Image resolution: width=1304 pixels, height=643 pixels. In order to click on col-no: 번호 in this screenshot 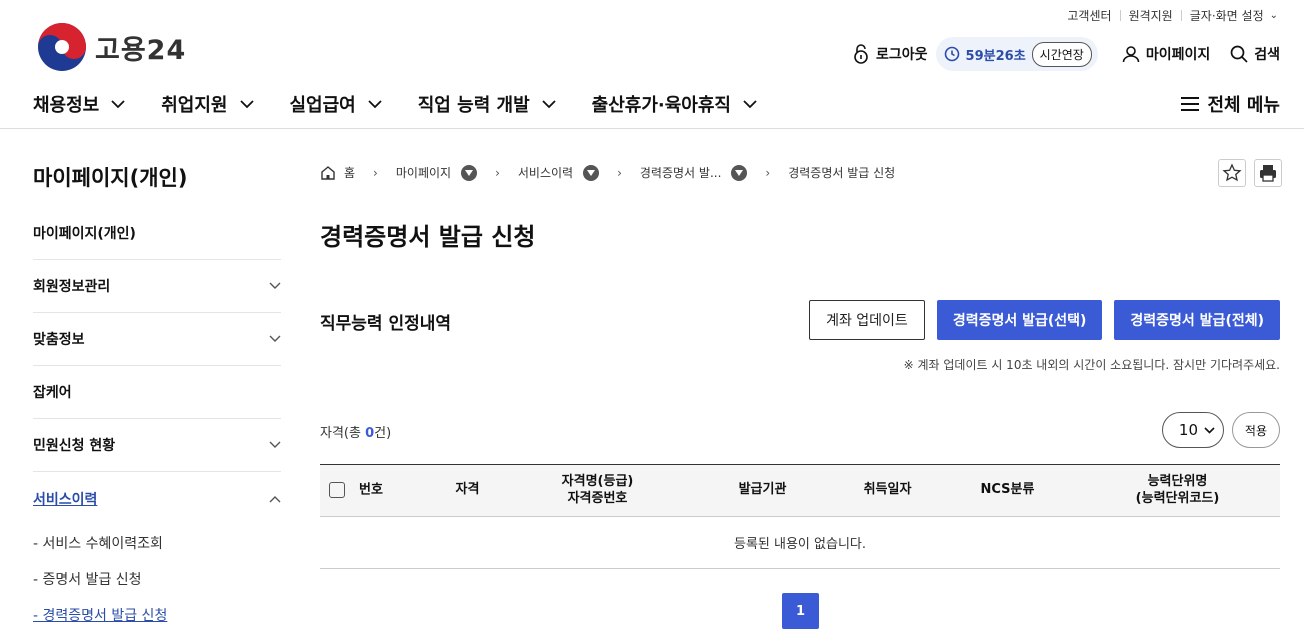, I will do `click(375, 490)`.